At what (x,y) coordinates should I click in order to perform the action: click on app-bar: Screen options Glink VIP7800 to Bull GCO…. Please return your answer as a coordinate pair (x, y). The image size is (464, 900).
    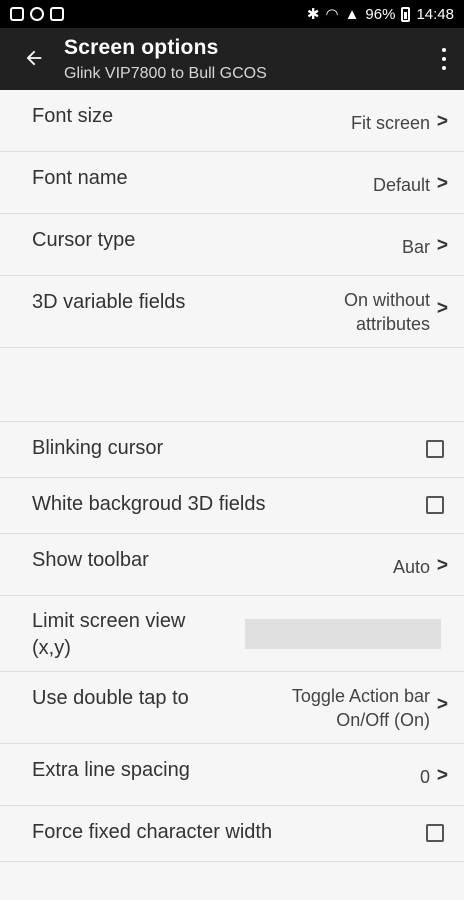
    Looking at the image, I should click on (232, 59).